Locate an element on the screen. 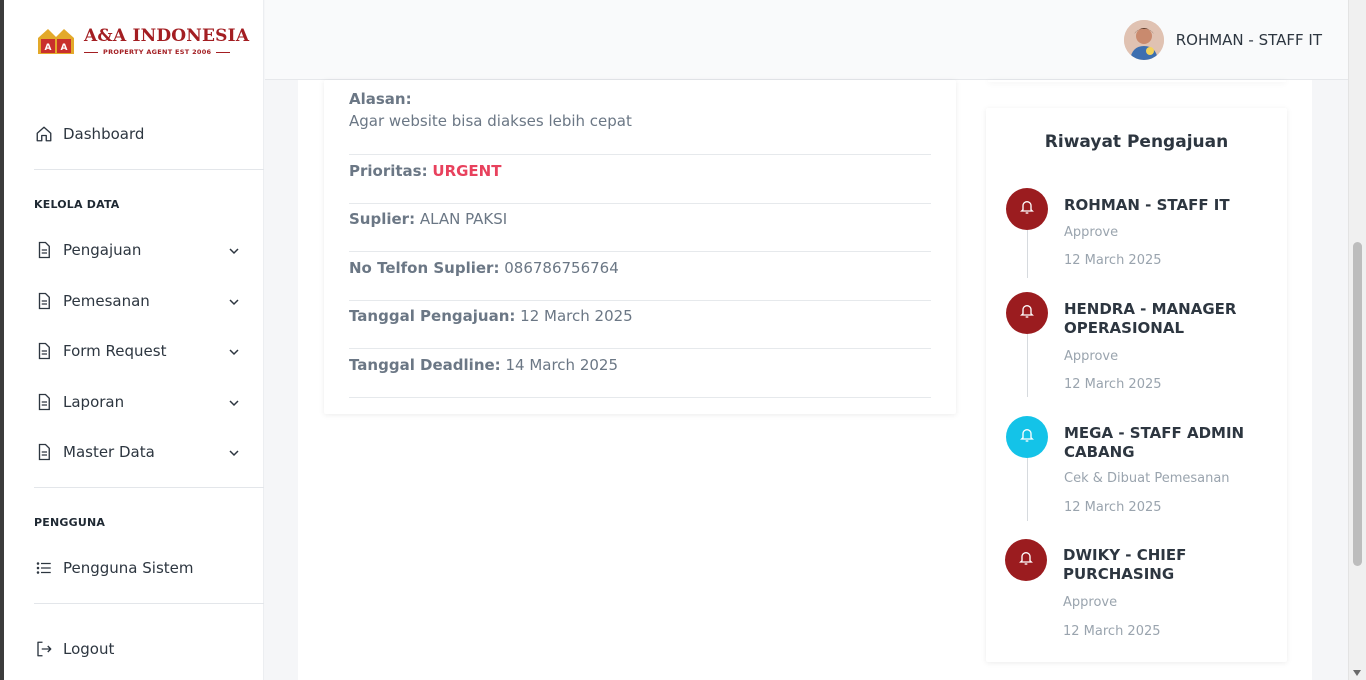 The width and height of the screenshot is (1366, 680). field-submitted-date: Tanggal Pengajuan: 12 March 2025 is located at coordinates (640, 325).